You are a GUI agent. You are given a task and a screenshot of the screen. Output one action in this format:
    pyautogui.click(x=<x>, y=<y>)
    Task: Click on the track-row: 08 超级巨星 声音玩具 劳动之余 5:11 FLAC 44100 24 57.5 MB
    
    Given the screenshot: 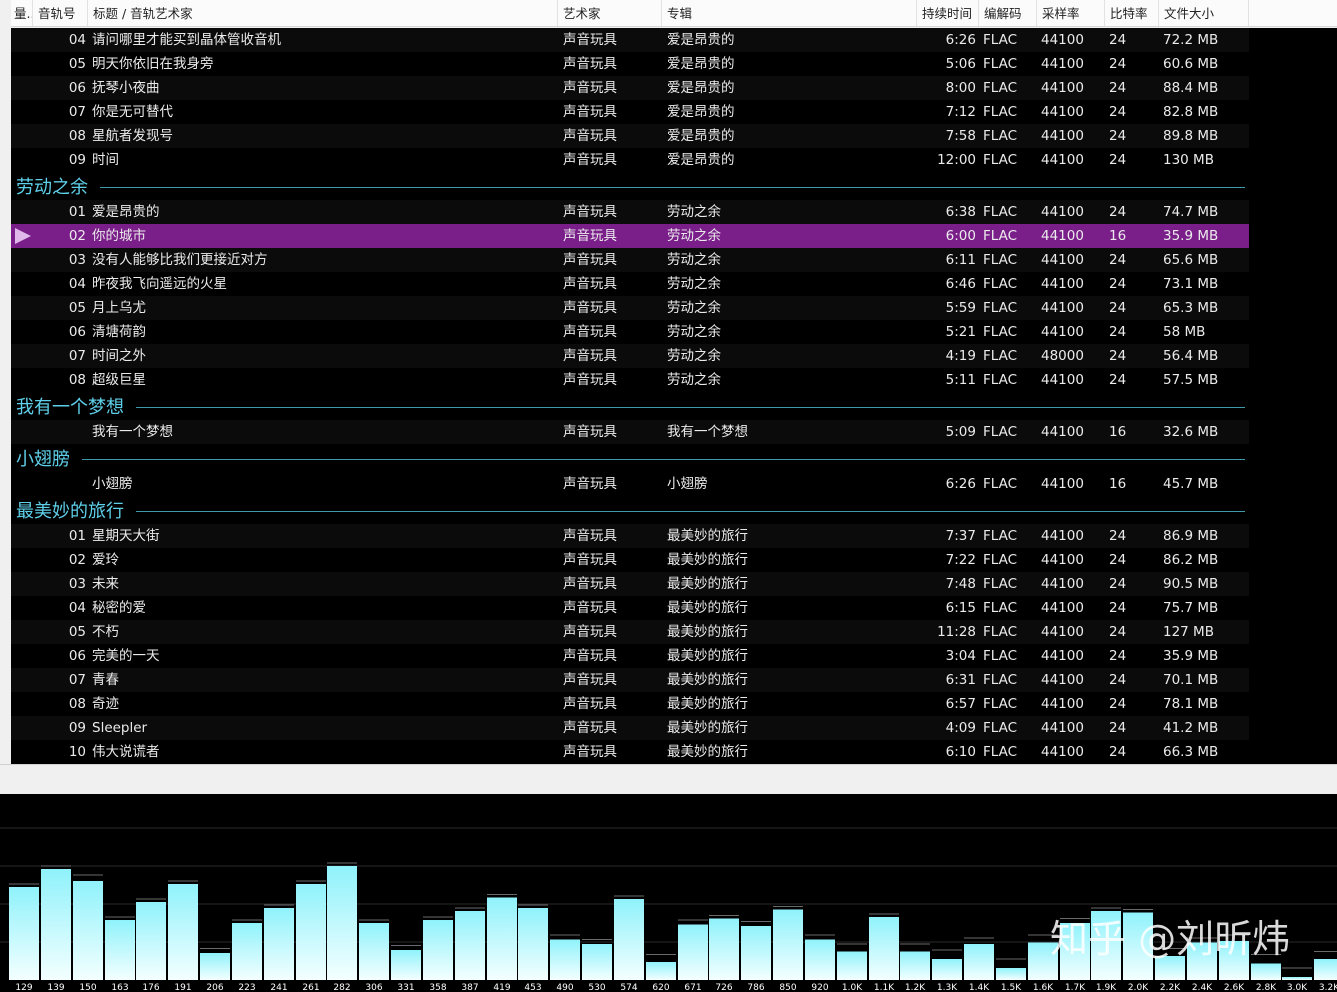 What is the action you would take?
    pyautogui.click(x=630, y=380)
    